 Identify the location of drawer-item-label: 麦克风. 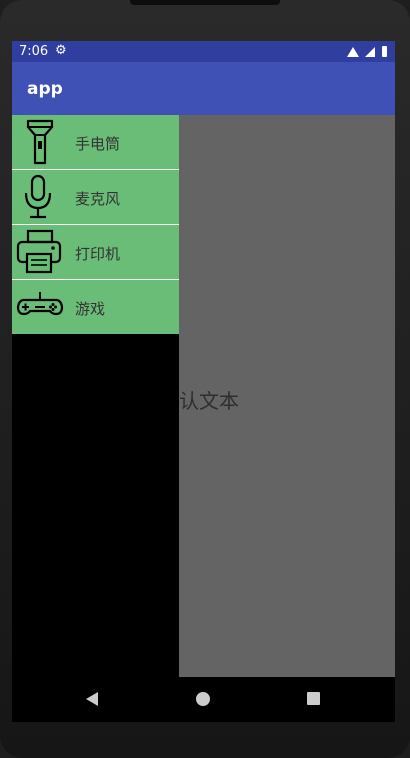
(98, 199).